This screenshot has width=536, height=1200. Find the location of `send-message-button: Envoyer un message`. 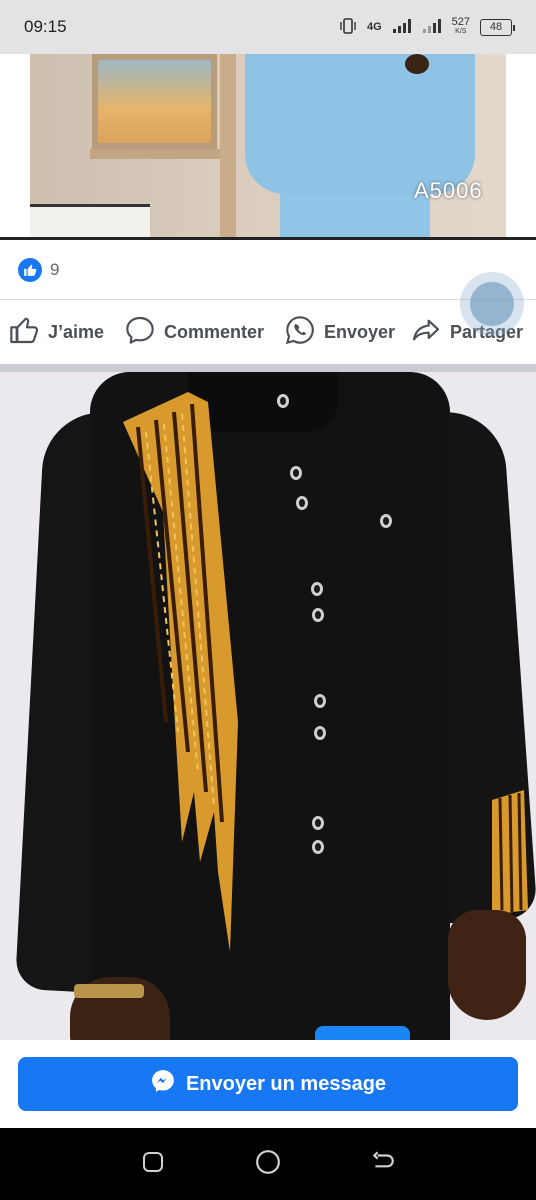

send-message-button: Envoyer un message is located at coordinates (268, 1084).